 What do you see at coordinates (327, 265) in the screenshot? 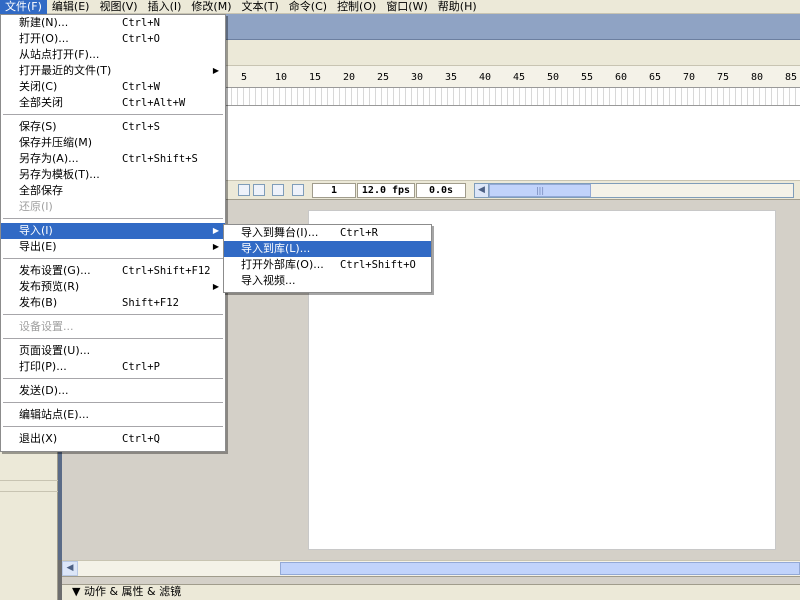
I see `menu-item-open-external-library: 打开外部库(O)... Ctrl+Shift+O` at bounding box center [327, 265].